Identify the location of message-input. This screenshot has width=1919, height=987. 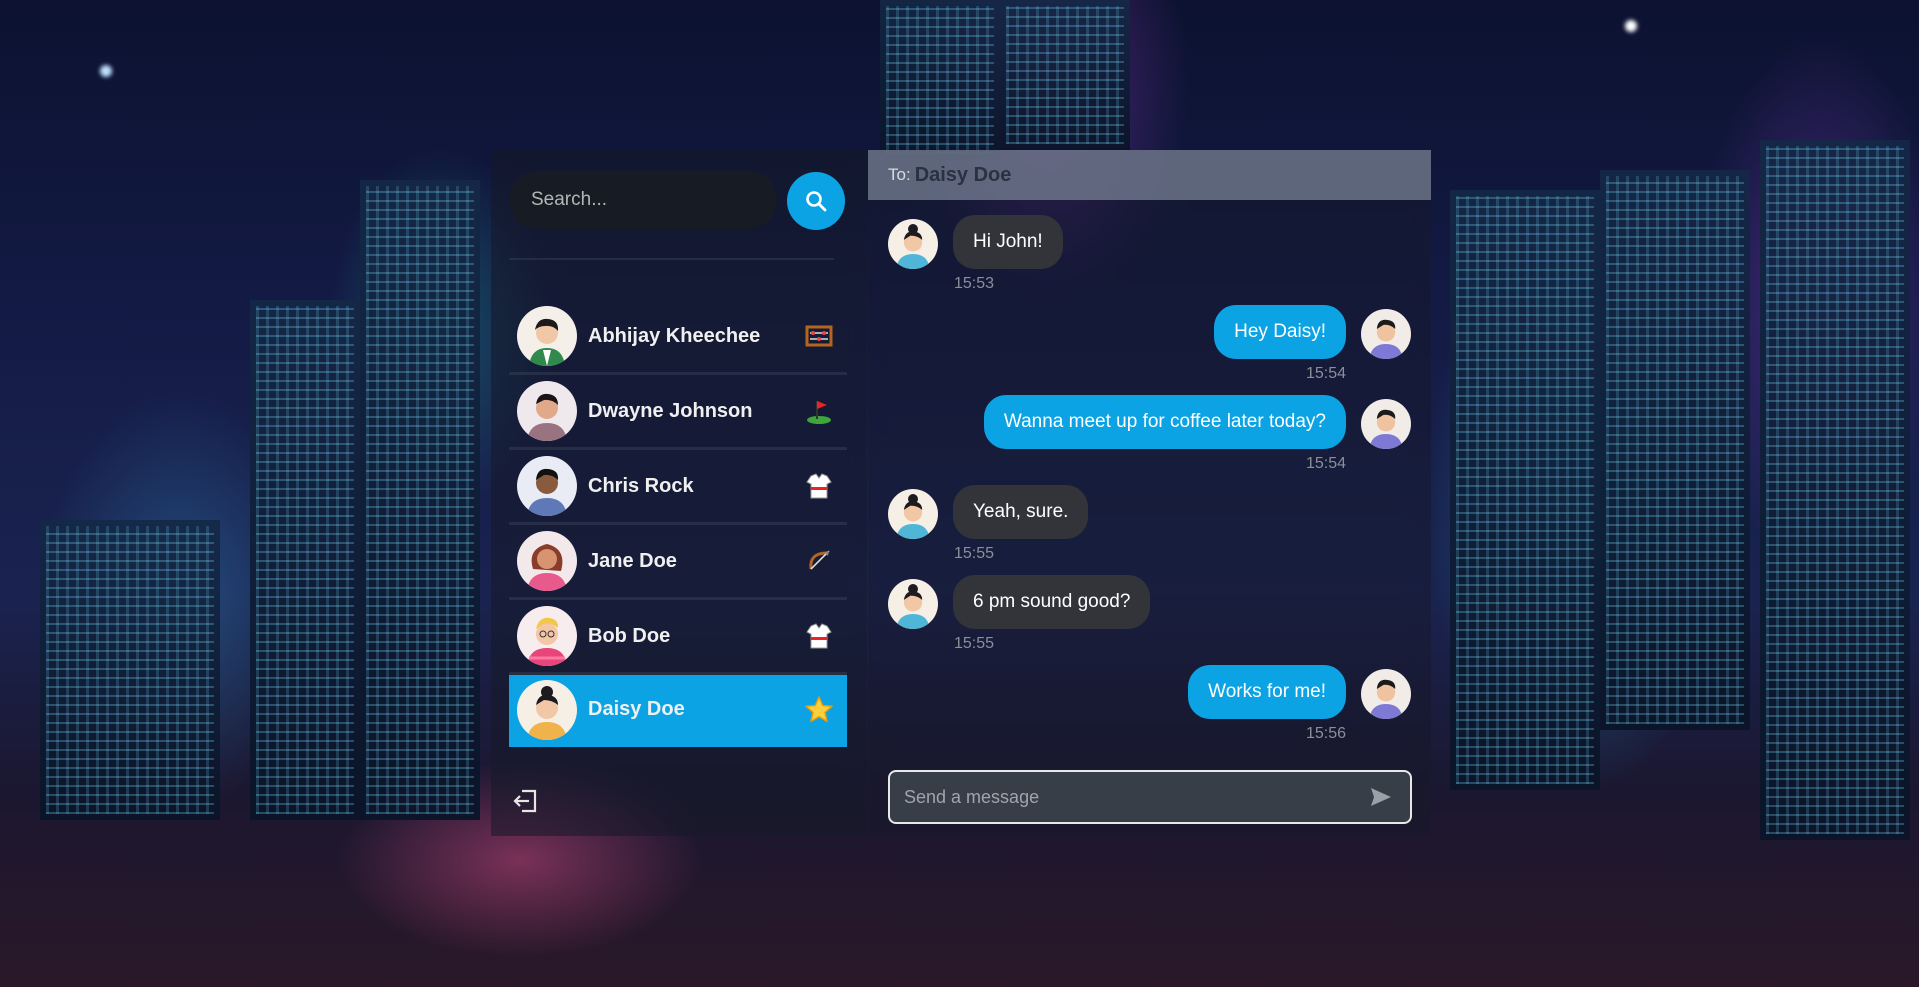
(1134, 797).